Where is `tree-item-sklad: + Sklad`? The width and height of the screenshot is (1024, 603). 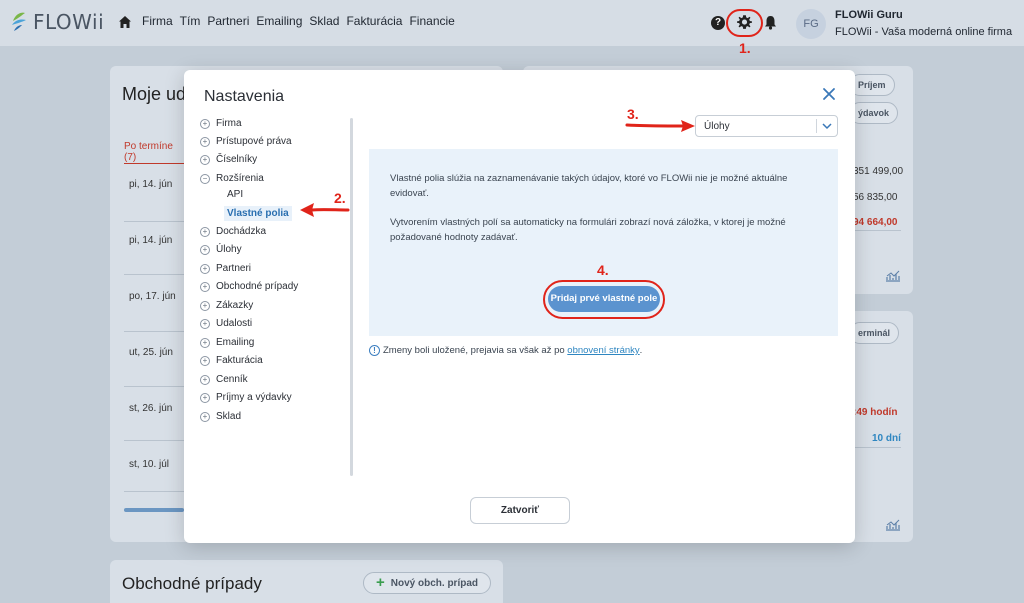
tree-item-sklad: + Sklad is located at coordinates (220, 416).